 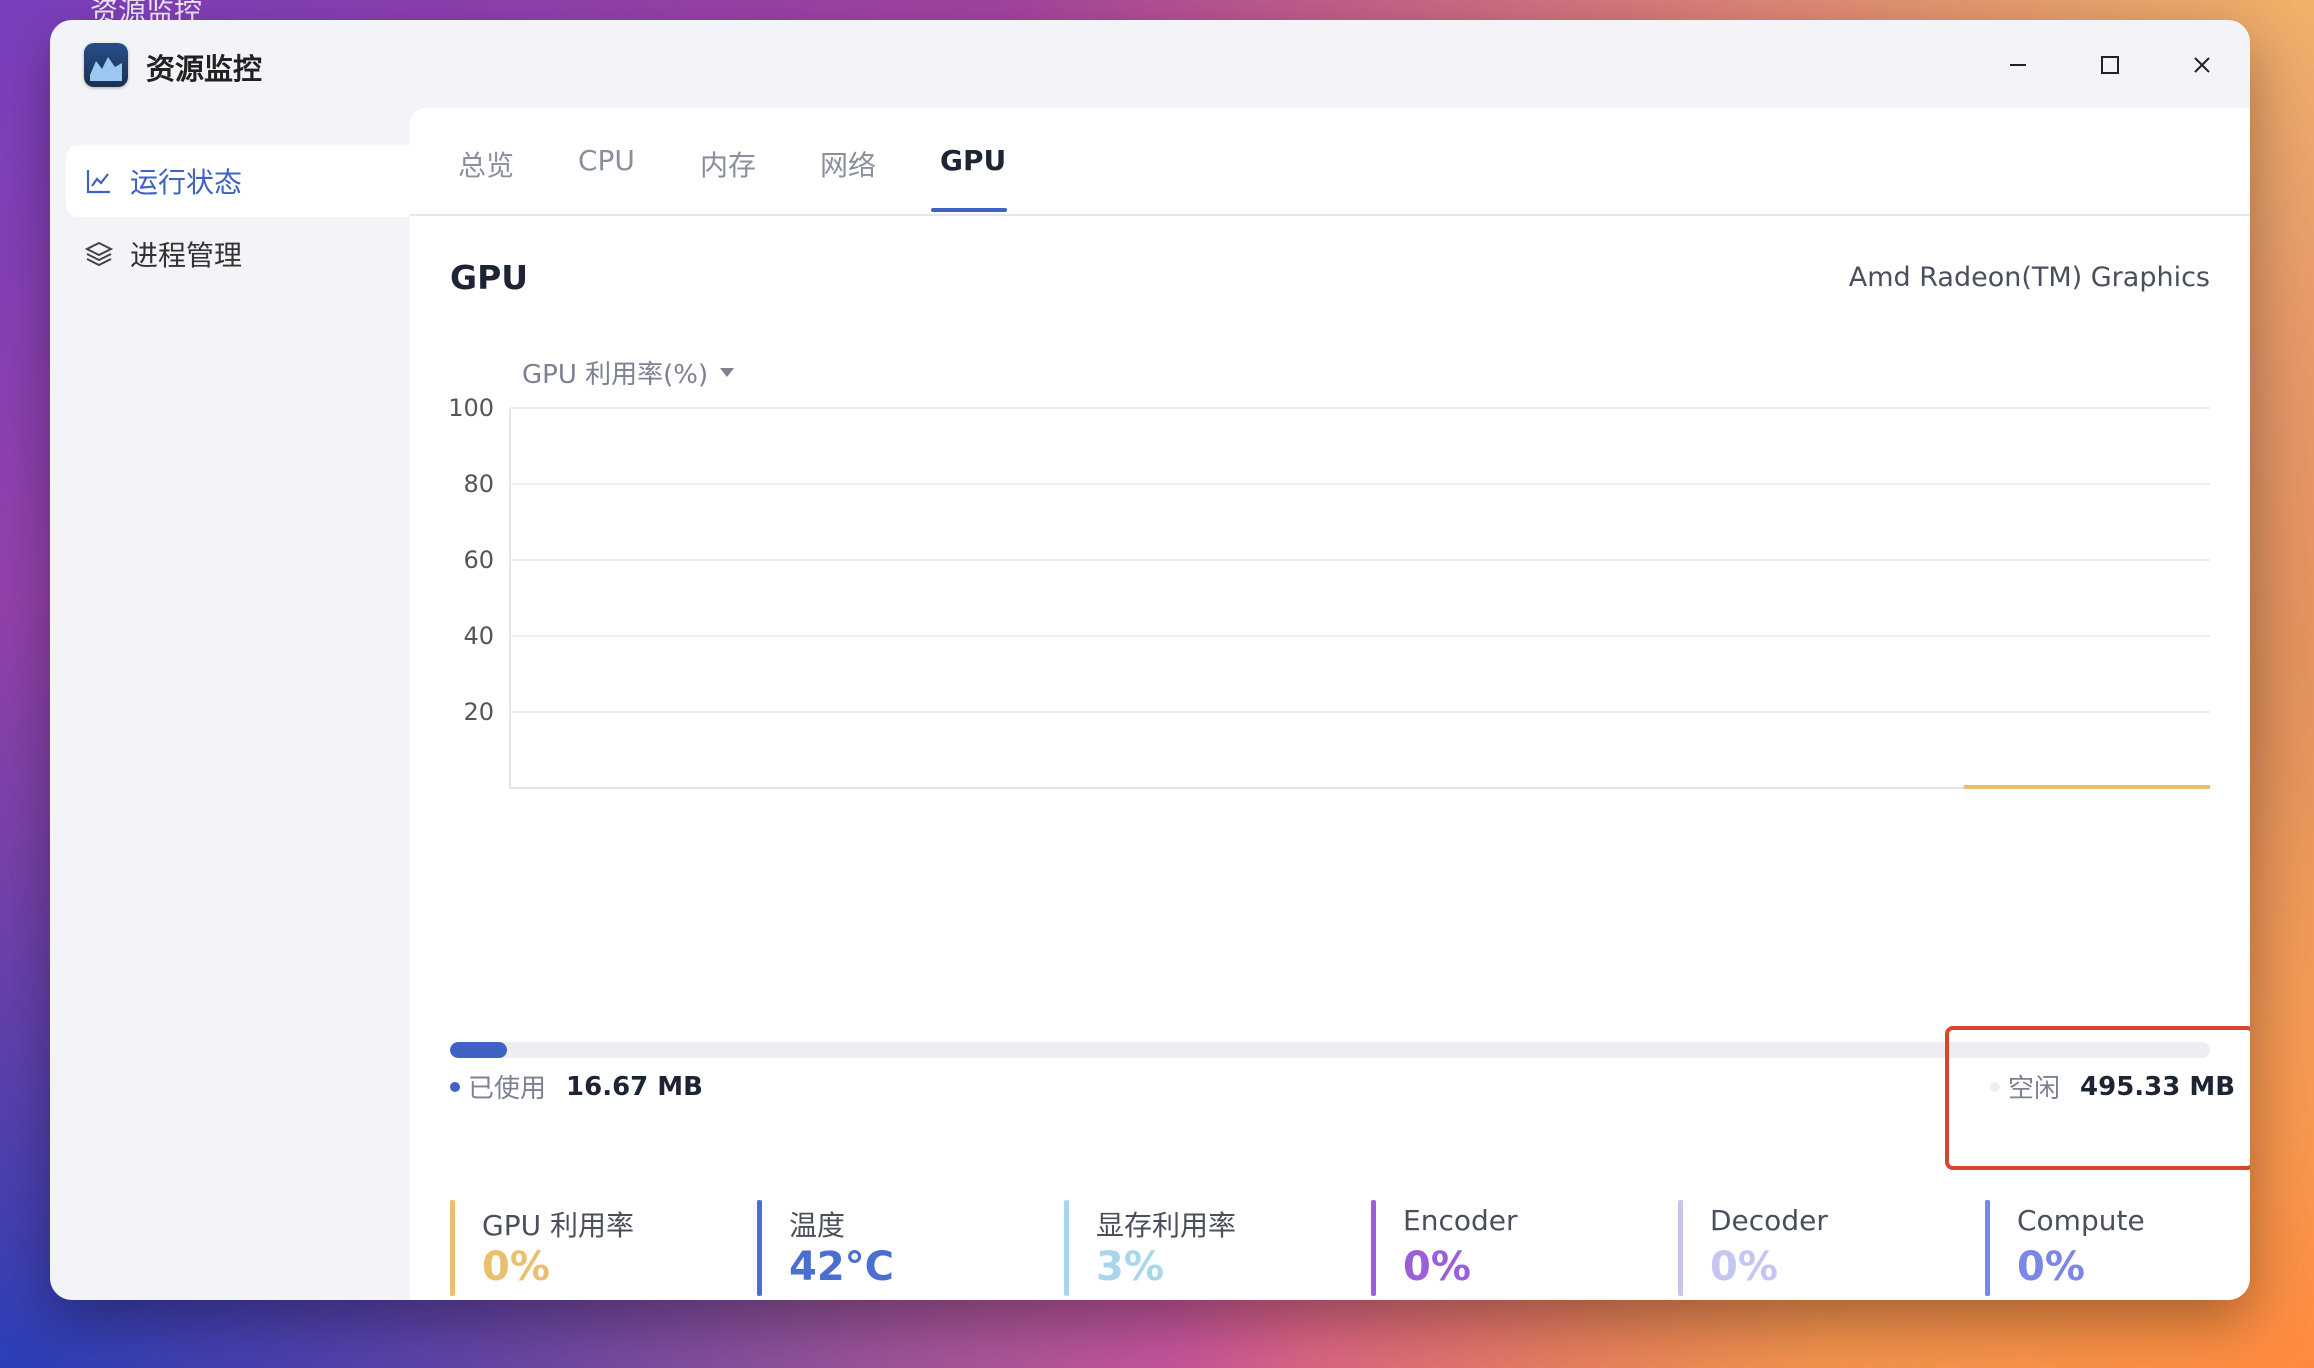 I want to click on memory-used: 已使用 16.67 MB, so click(x=576, y=1086).